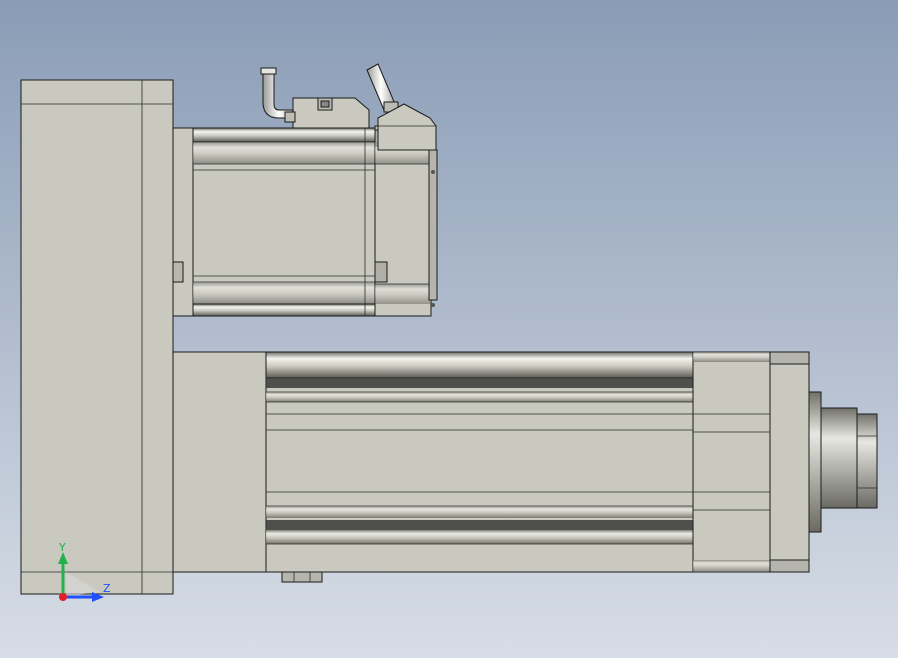 This screenshot has height=658, width=898. I want to click on front-flange, so click(789, 462).